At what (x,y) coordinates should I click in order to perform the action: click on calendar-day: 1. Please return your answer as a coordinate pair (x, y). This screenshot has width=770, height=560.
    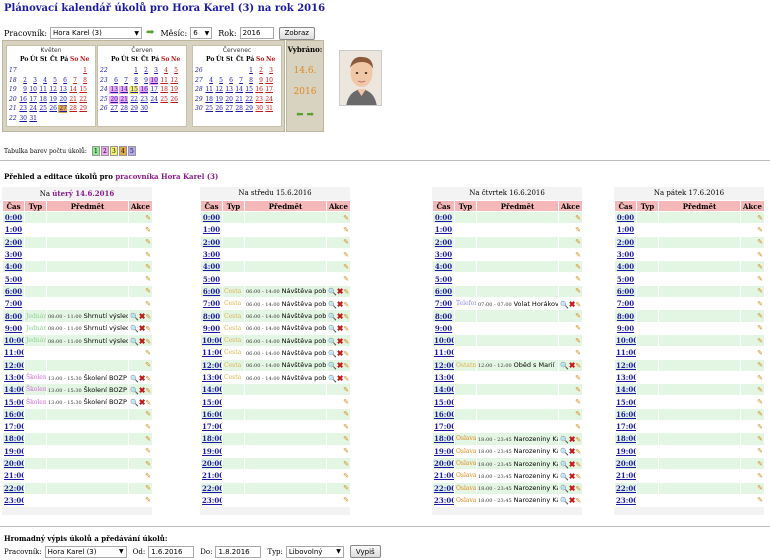
    Looking at the image, I should click on (133, 71).